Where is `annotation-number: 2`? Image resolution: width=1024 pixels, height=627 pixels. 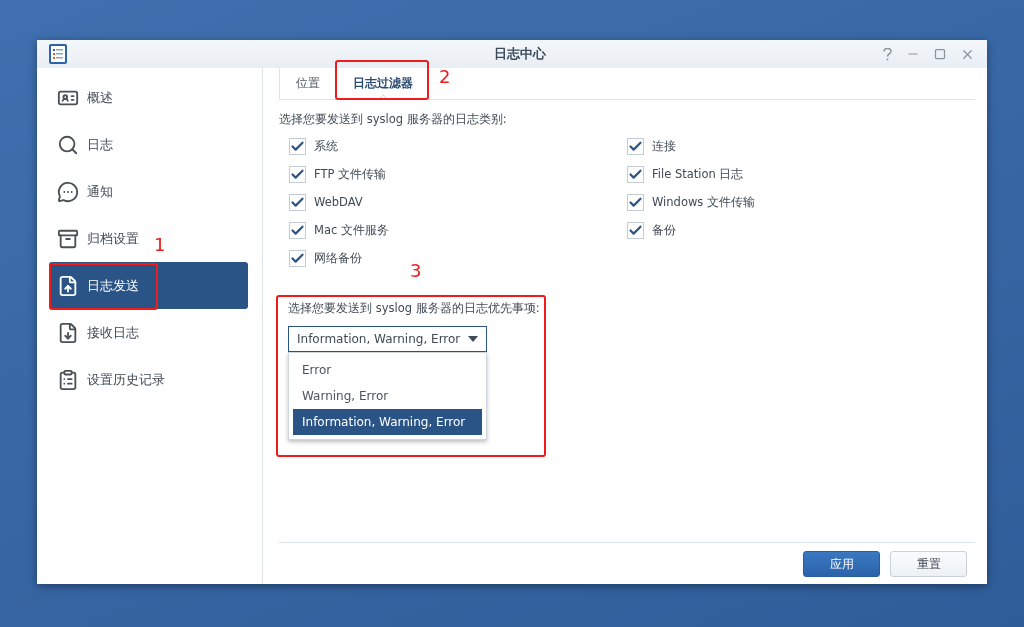
annotation-number: 2 is located at coordinates (445, 76).